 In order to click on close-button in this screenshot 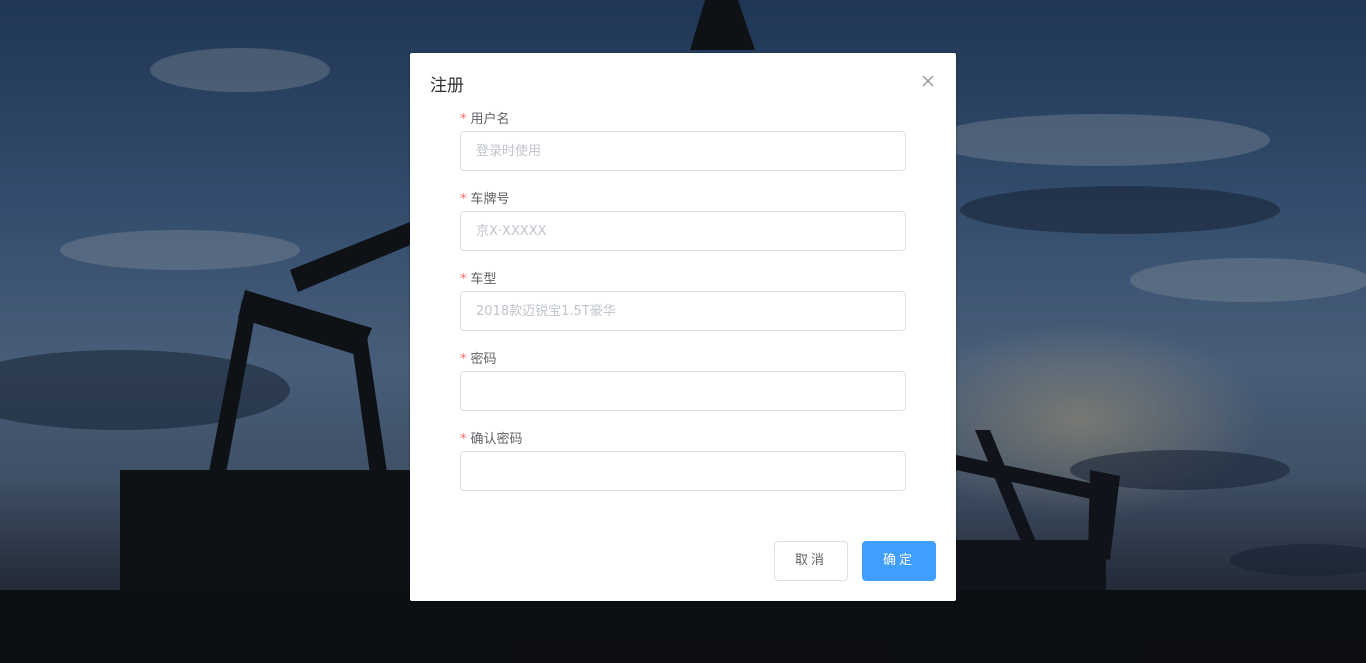, I will do `click(928, 81)`.